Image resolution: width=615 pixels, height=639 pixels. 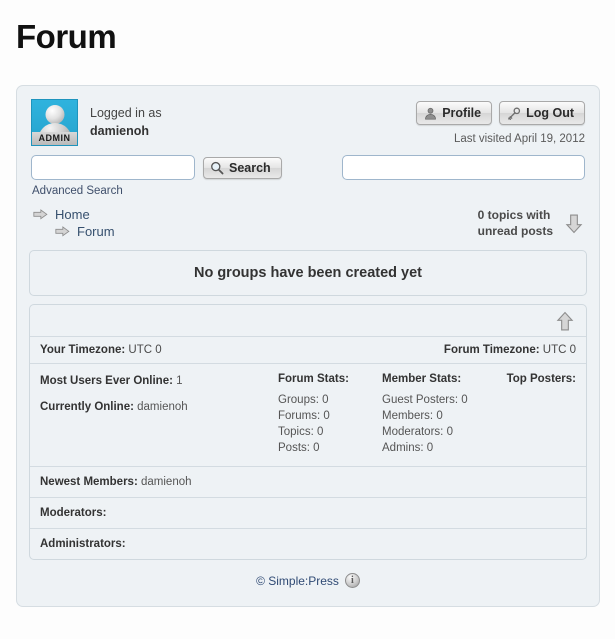 What do you see at coordinates (514, 113) in the screenshot?
I see `key-icon` at bounding box center [514, 113].